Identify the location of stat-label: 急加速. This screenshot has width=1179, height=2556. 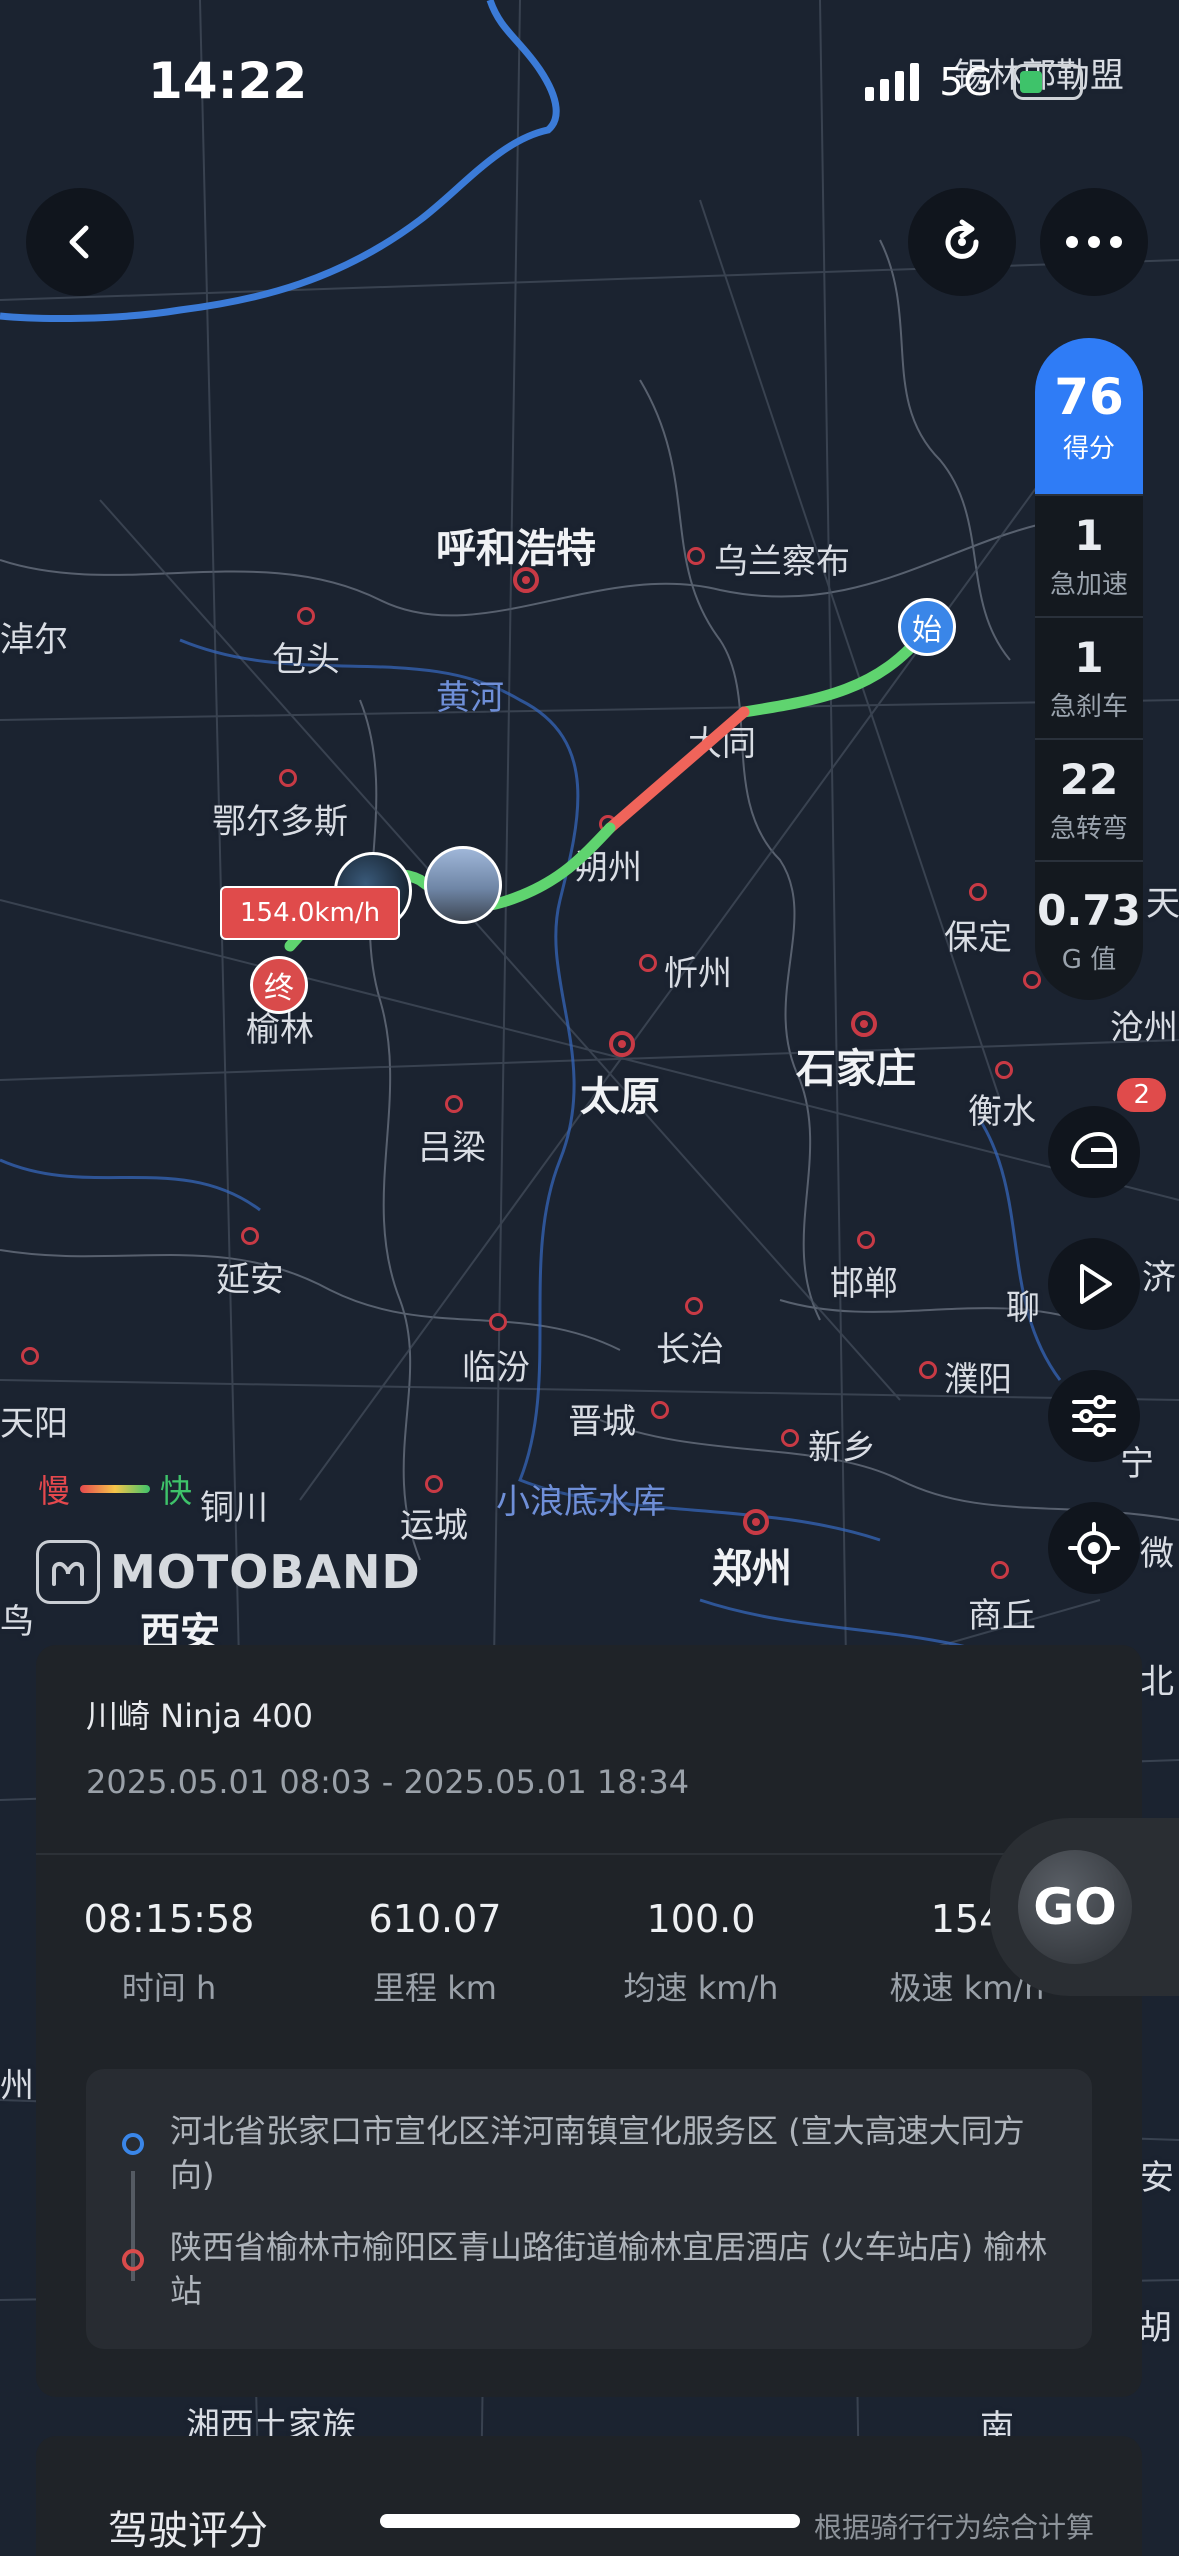
(1088, 585).